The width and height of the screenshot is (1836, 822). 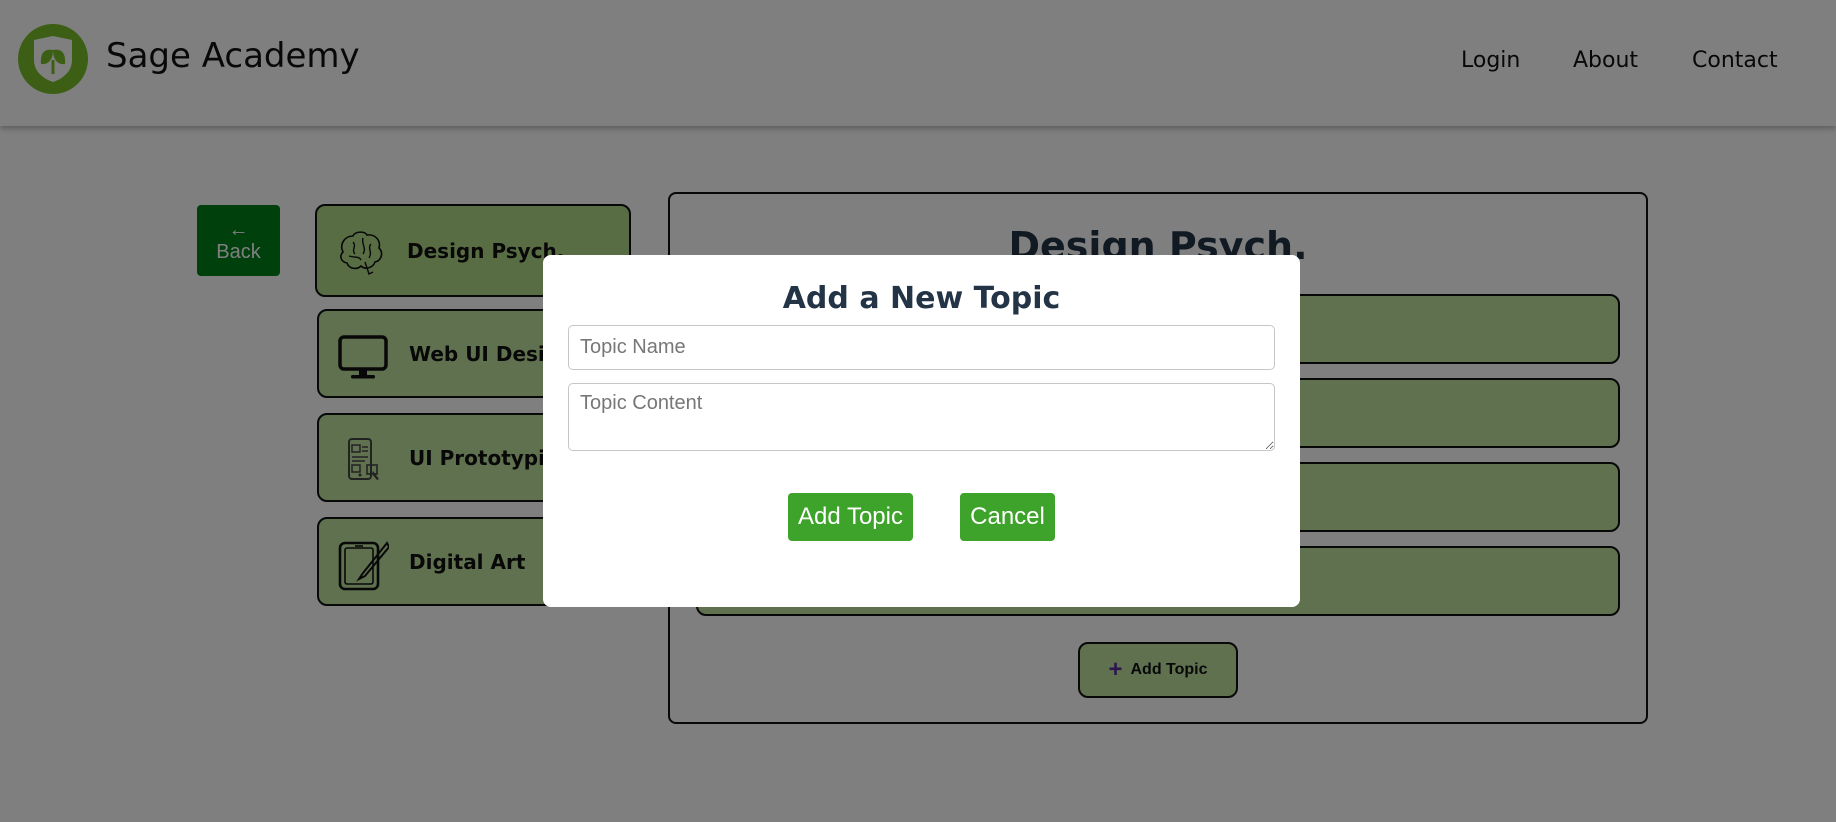 What do you see at coordinates (1007, 517) in the screenshot?
I see `cancel-button: Cancel` at bounding box center [1007, 517].